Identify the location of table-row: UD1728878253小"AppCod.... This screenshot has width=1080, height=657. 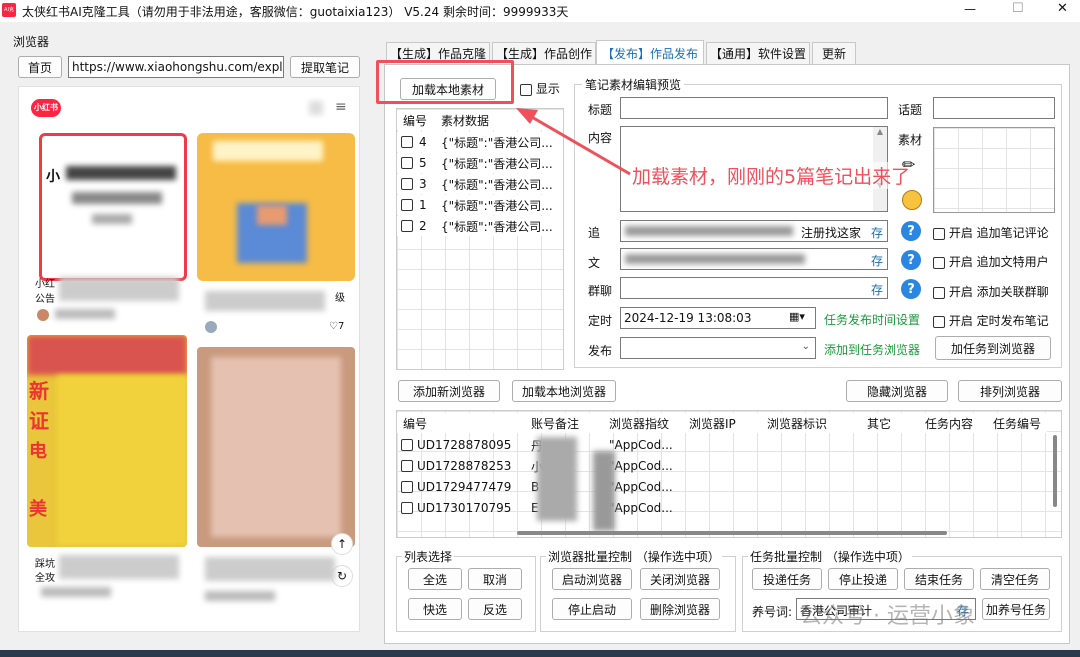
(722, 466).